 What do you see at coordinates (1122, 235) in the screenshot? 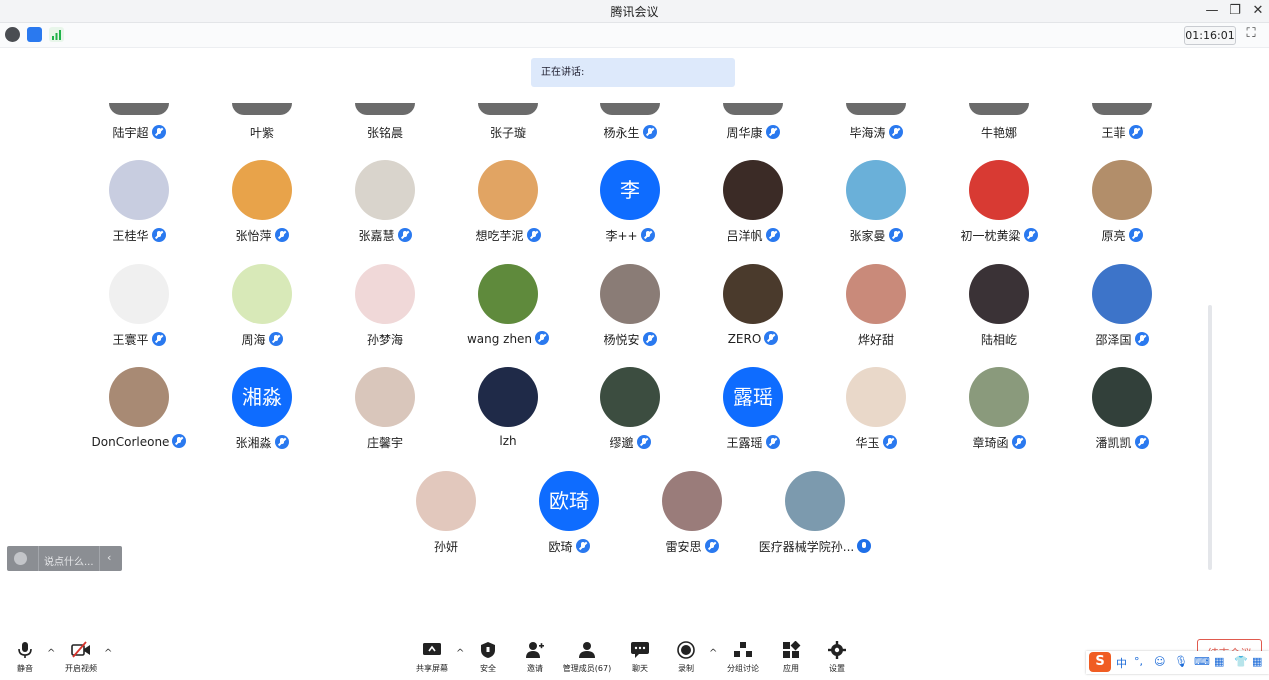
I see `participant-name: 原亮` at bounding box center [1122, 235].